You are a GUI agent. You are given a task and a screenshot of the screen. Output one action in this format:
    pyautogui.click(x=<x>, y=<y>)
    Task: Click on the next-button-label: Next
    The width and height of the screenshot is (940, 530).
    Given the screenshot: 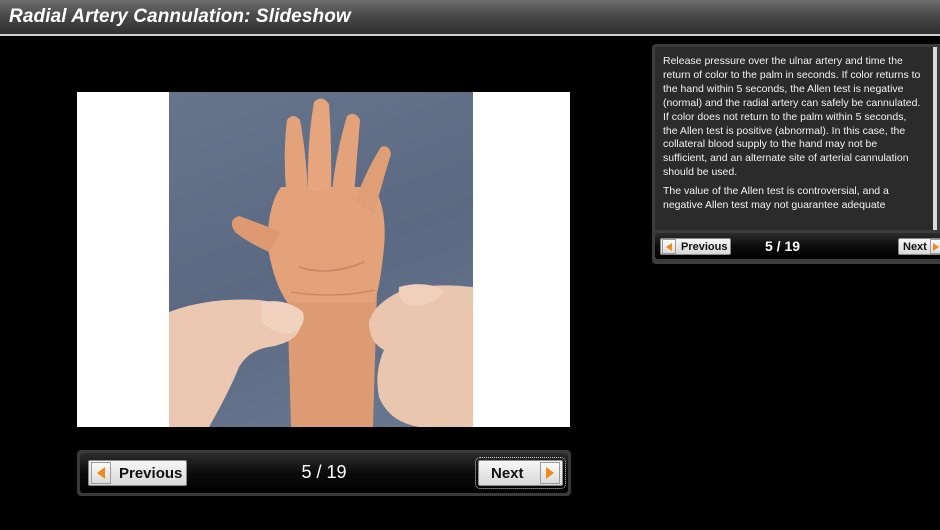 What is the action you would take?
    pyautogui.click(x=507, y=473)
    